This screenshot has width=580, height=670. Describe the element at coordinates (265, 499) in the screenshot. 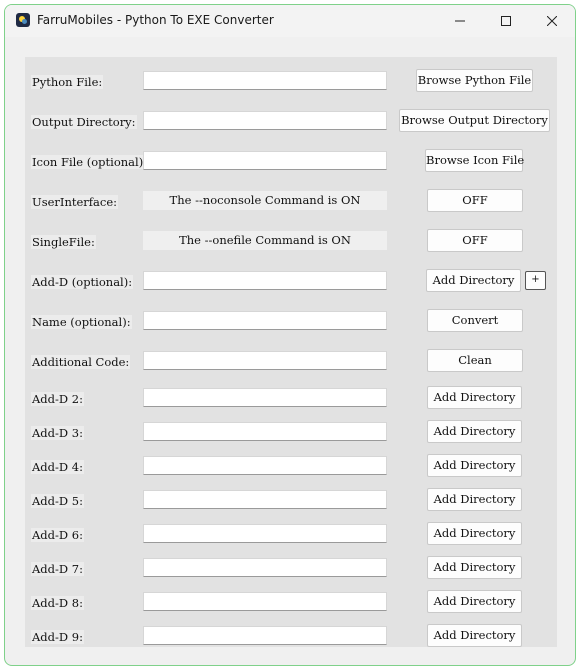

I see `add-d-5-input` at that location.